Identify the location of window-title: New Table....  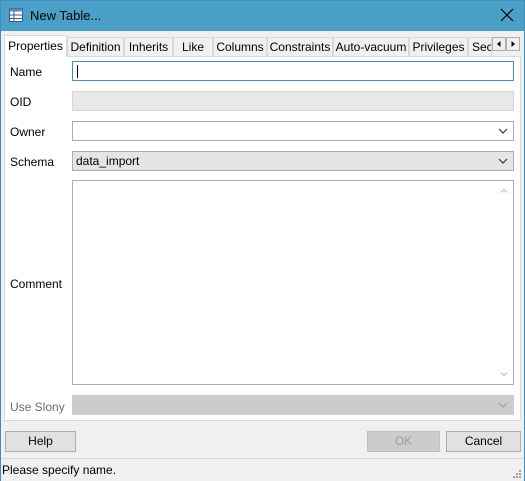
(66, 15).